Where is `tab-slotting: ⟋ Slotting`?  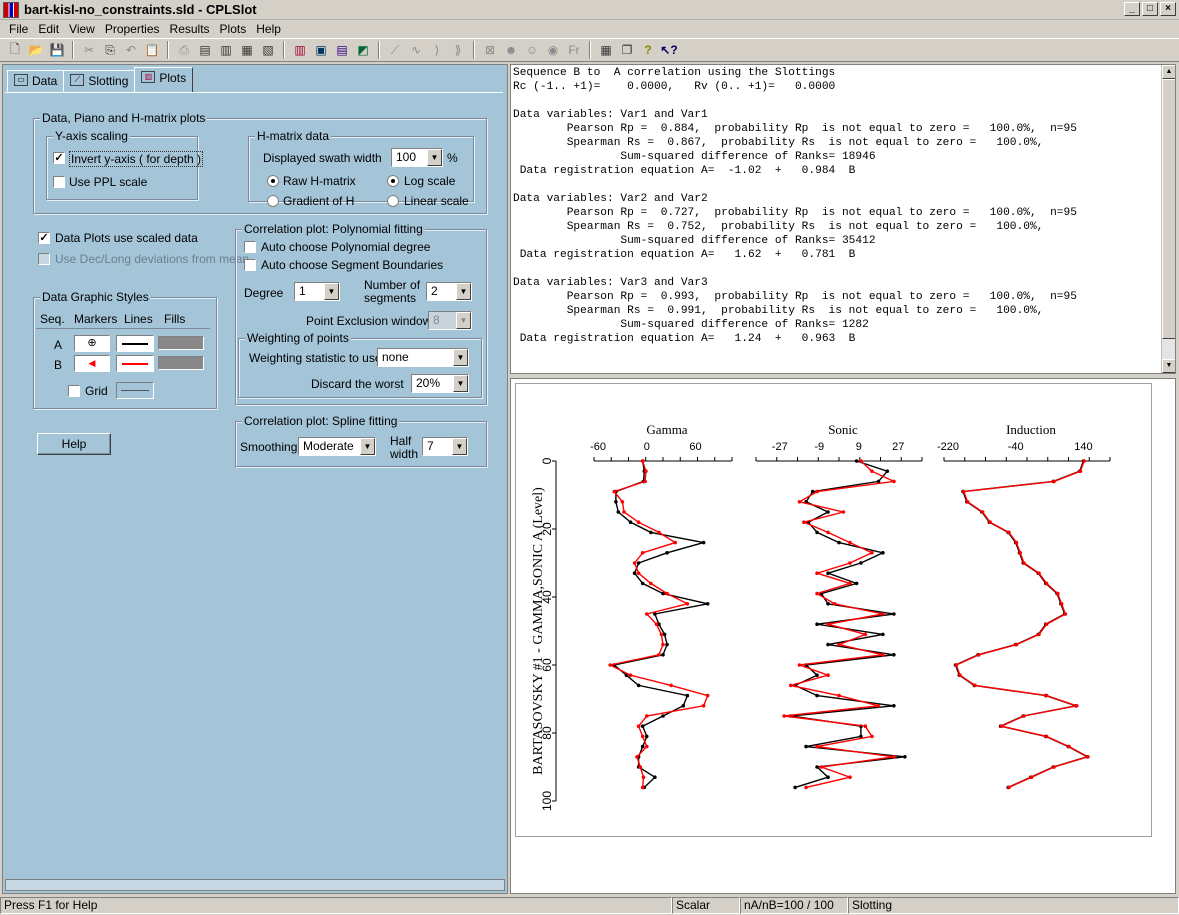 tab-slotting: ⟋ Slotting is located at coordinates (99, 81).